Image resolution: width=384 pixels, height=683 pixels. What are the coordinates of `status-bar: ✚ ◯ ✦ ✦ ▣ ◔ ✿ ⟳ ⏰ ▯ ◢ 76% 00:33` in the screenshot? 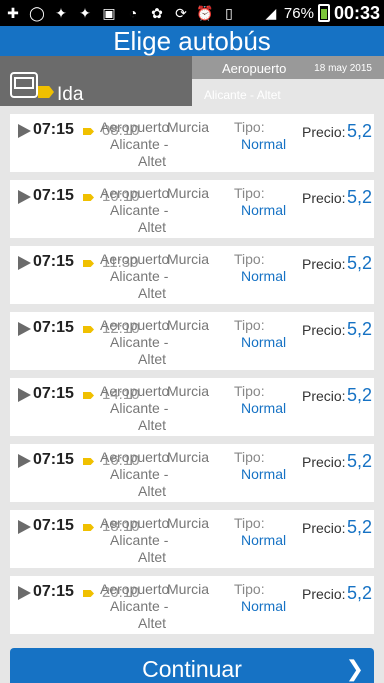 It's located at (192, 13).